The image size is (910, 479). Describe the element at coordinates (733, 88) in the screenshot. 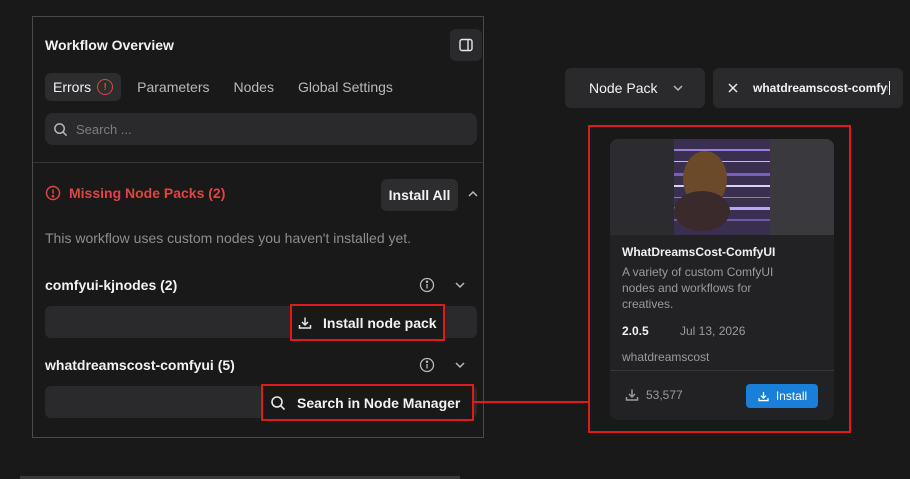

I see `close-icon` at that location.